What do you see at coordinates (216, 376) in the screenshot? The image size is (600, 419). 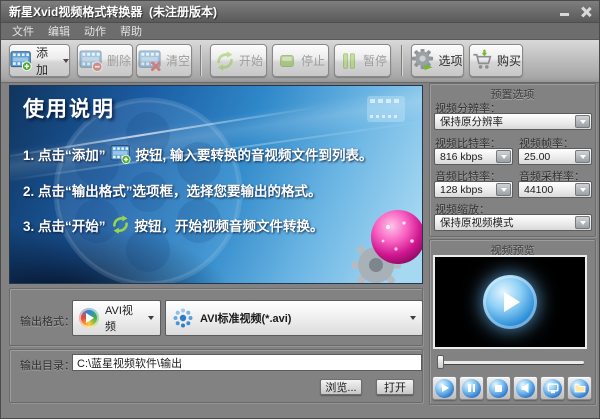 I see `output-directory-group: 输出目录： 浏览... 打开` at bounding box center [216, 376].